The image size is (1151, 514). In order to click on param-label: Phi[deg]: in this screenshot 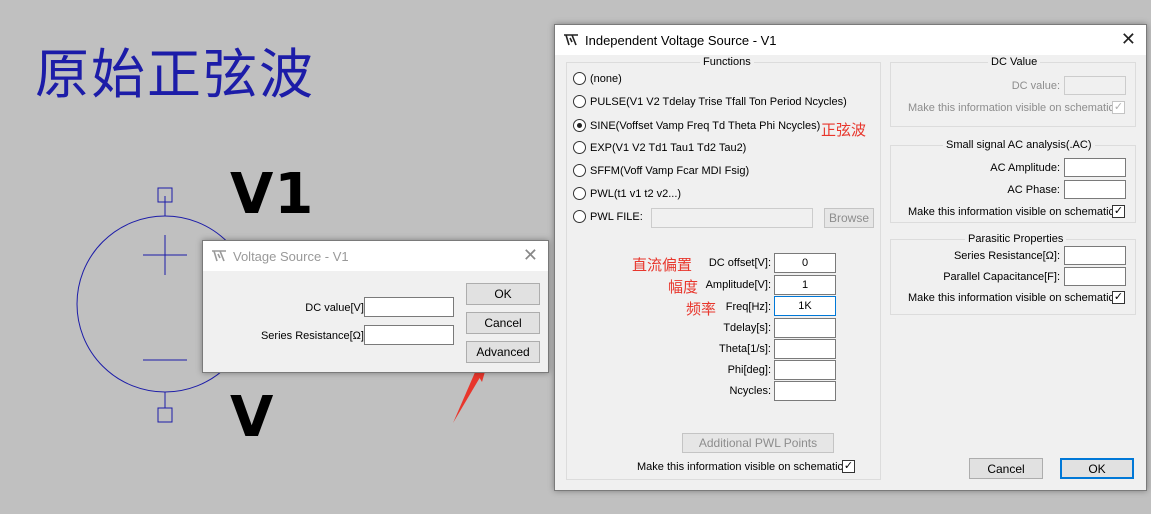, I will do `click(749, 370)`.